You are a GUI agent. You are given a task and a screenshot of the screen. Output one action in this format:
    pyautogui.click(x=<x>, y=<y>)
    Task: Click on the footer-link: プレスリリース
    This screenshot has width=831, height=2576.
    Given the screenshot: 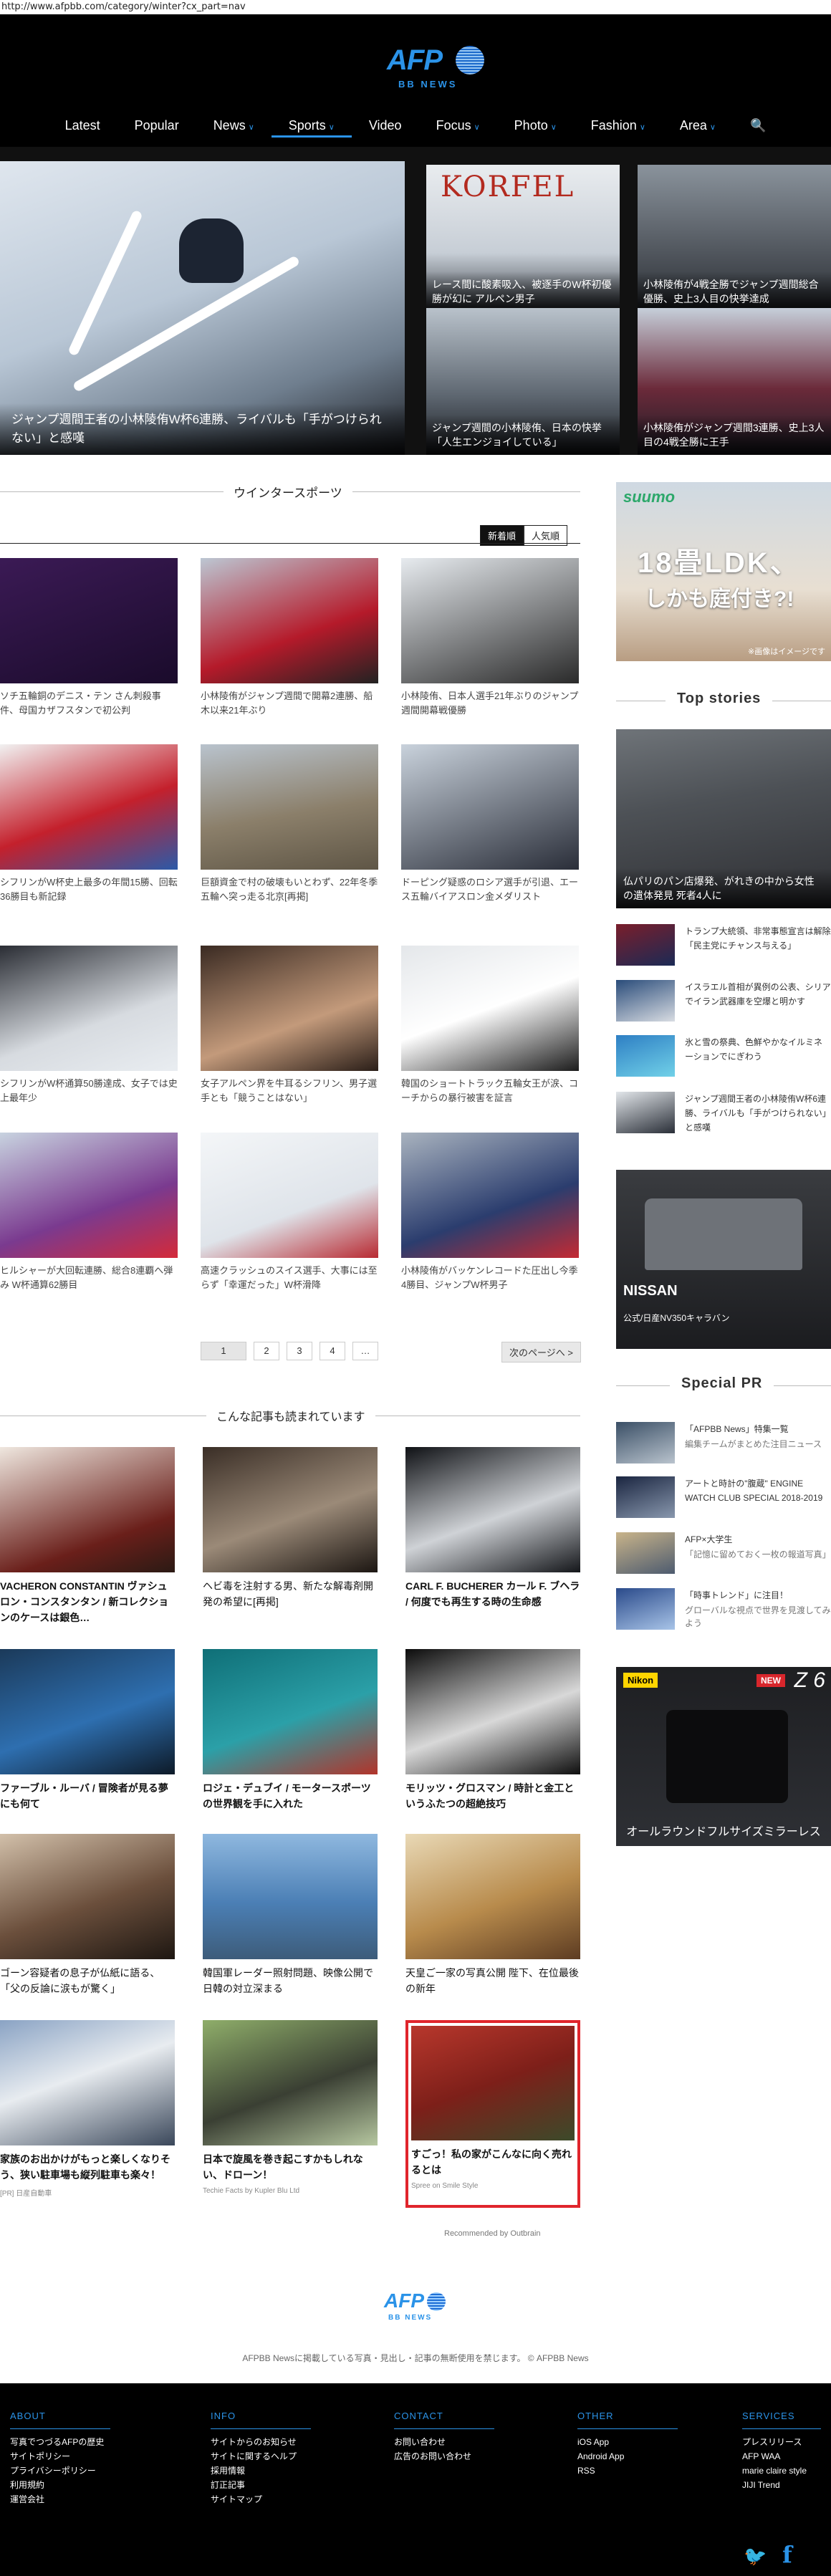 What is the action you would take?
    pyautogui.click(x=781, y=2442)
    